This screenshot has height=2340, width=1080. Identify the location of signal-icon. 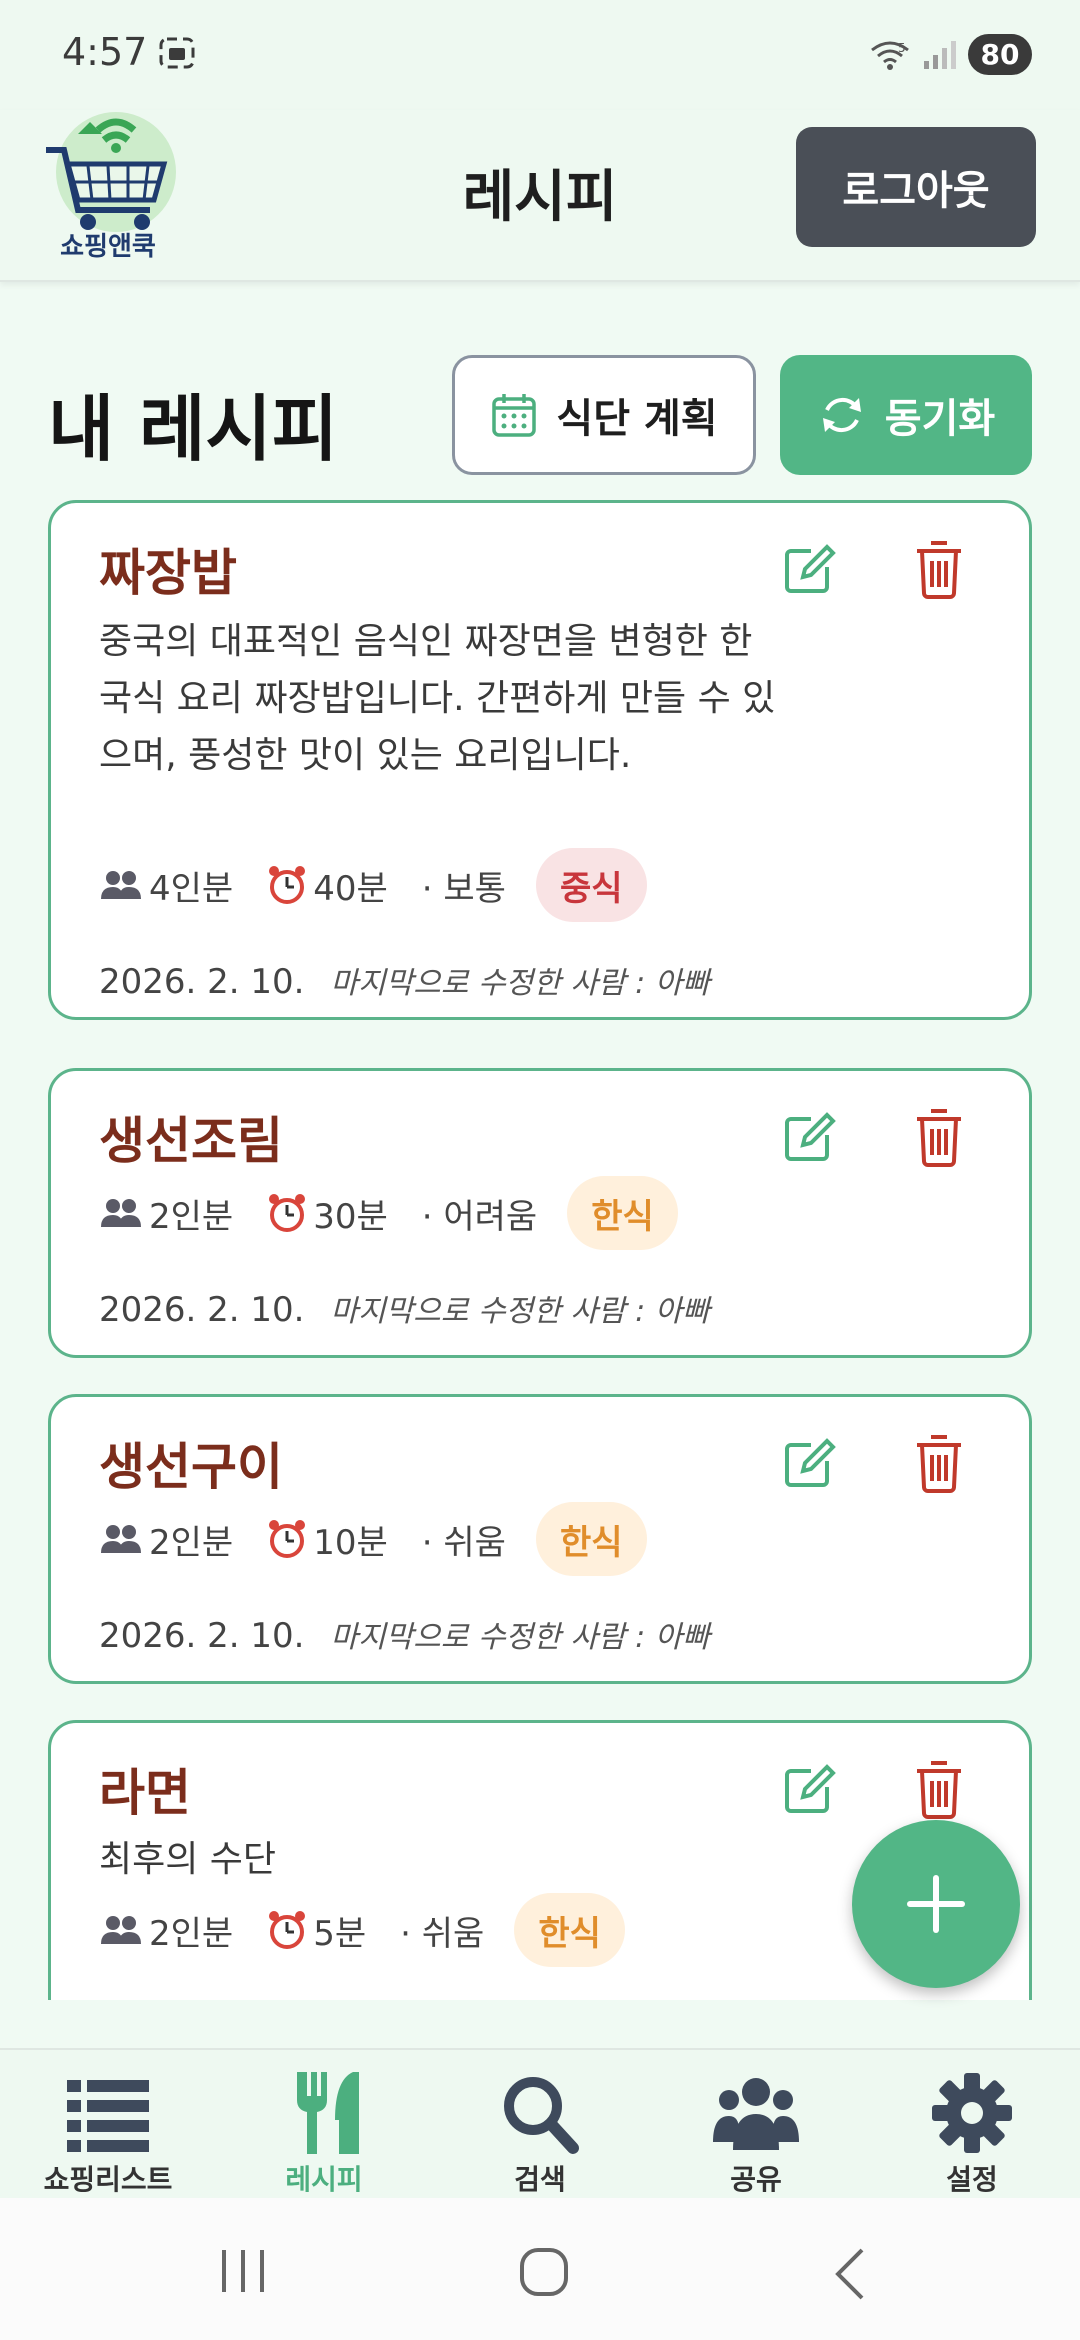
(940, 54).